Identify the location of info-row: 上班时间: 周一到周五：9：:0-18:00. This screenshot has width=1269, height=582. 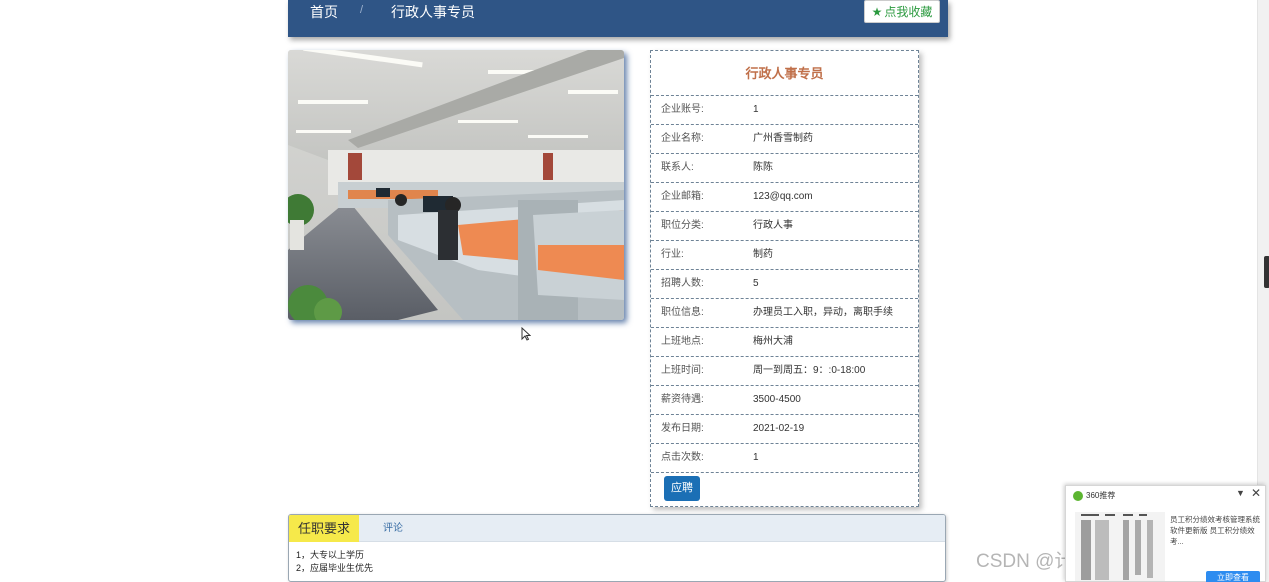
(784, 371).